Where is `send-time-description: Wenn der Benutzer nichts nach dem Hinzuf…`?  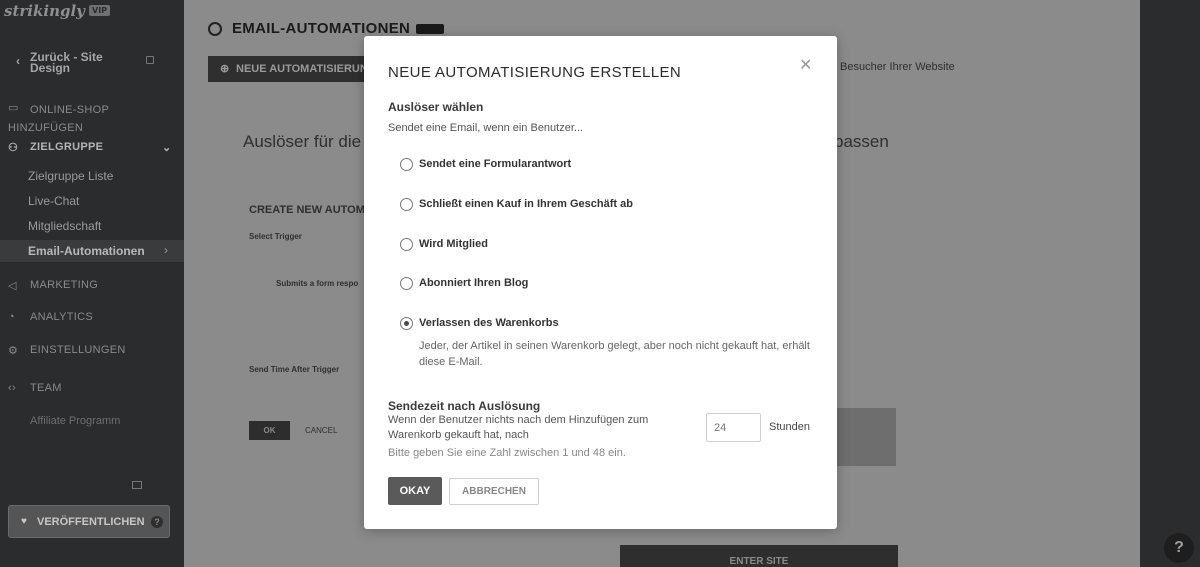 send-time-description: Wenn der Benutzer nichts nach dem Hinzuf… is located at coordinates (518, 427).